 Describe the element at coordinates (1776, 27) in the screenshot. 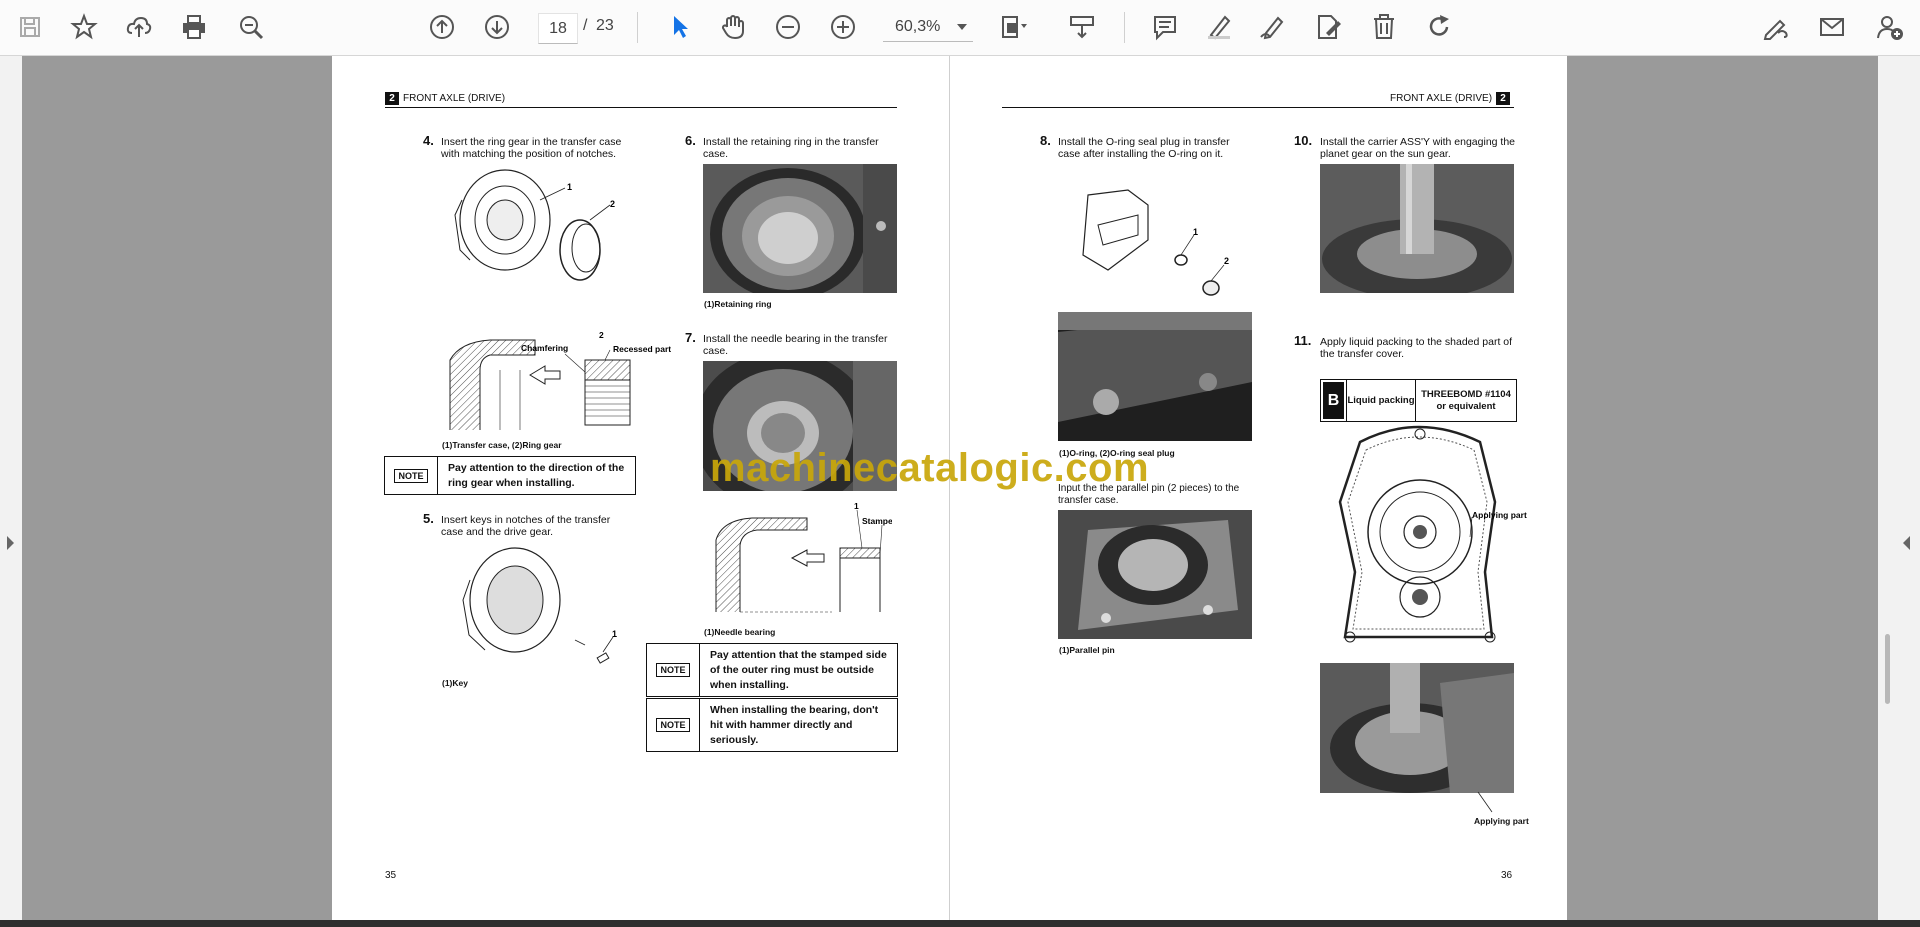

I see `sign-icon` at that location.